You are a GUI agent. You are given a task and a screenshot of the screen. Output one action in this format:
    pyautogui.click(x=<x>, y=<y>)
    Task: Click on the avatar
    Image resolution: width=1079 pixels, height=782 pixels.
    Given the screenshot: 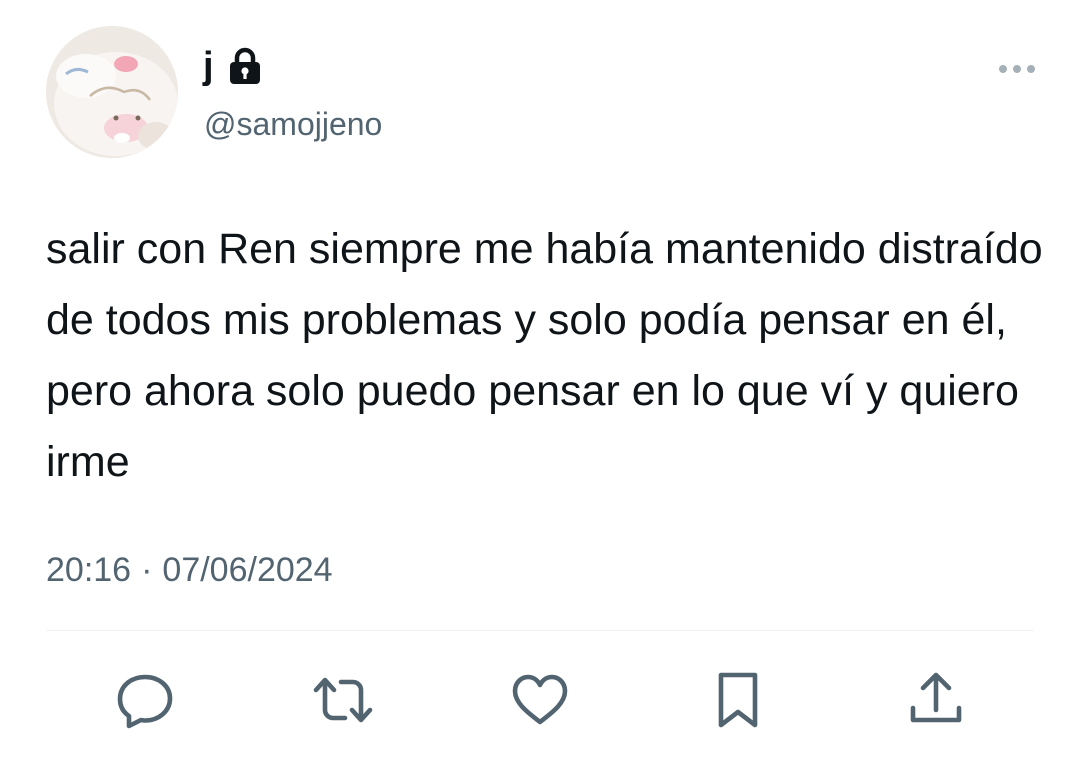 What is the action you would take?
    pyautogui.click(x=112, y=92)
    